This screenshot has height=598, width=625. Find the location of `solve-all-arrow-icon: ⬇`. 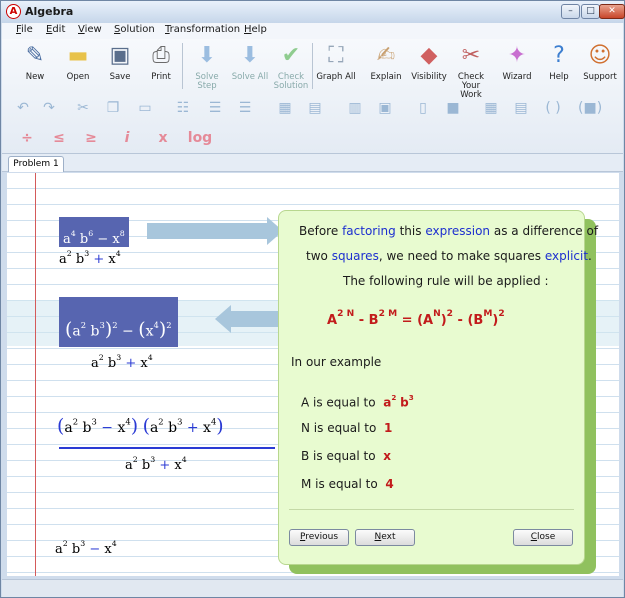

solve-all-arrow-icon: ⬇ is located at coordinates (250, 55).